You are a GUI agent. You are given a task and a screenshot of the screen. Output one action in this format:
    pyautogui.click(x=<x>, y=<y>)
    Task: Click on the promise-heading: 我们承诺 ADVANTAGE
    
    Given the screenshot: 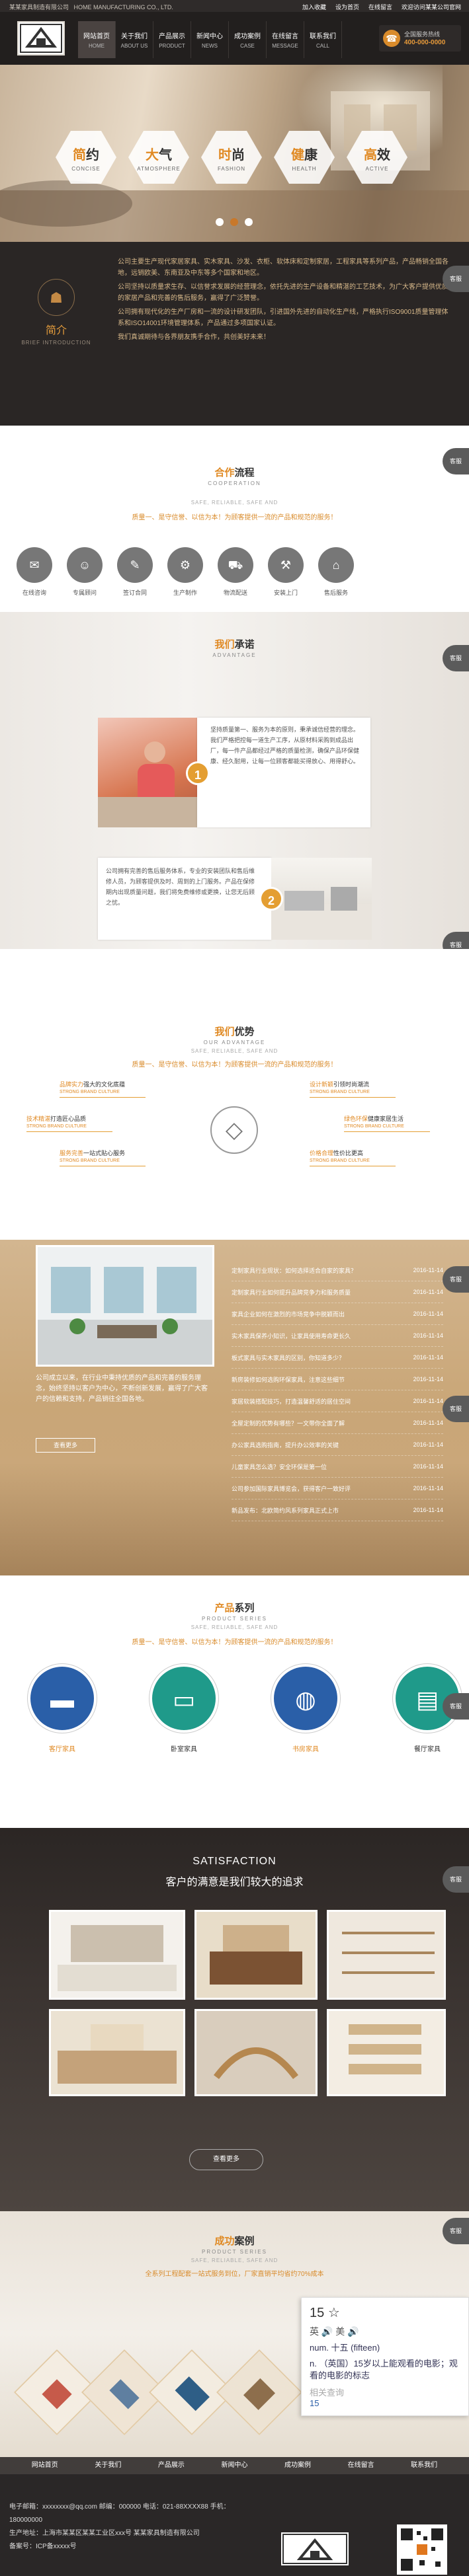 What is the action you would take?
    pyautogui.click(x=234, y=648)
    